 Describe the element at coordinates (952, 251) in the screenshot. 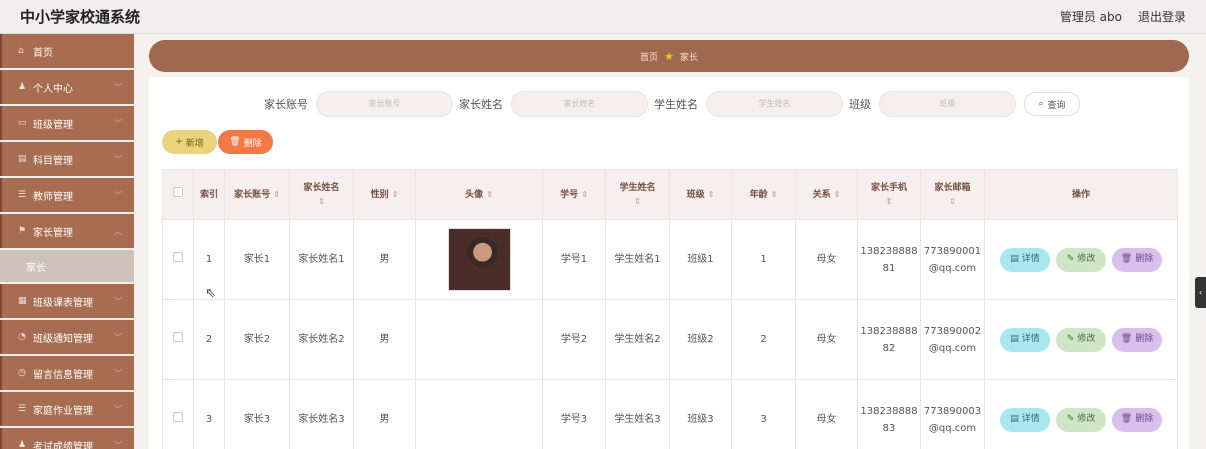

I see `email-line-1: 773890001` at that location.